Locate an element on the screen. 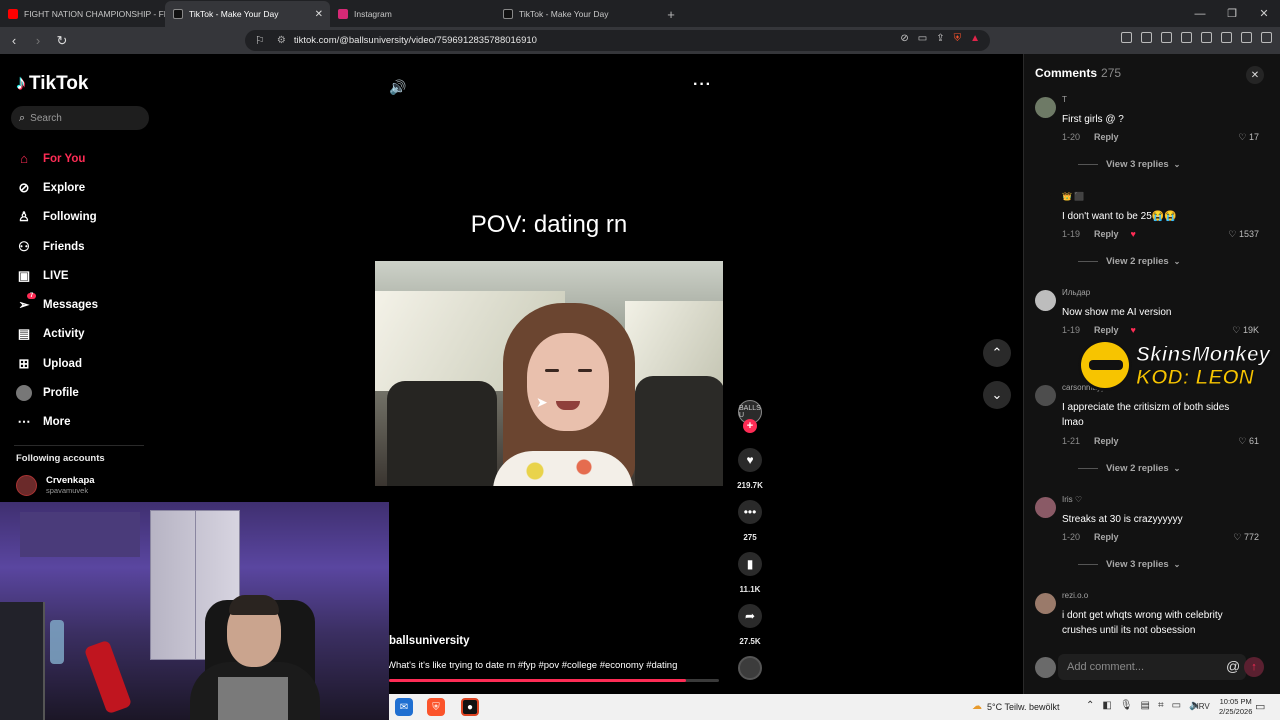 The width and height of the screenshot is (1280, 720). network-icon: ▭ is located at coordinates (1176, 705).